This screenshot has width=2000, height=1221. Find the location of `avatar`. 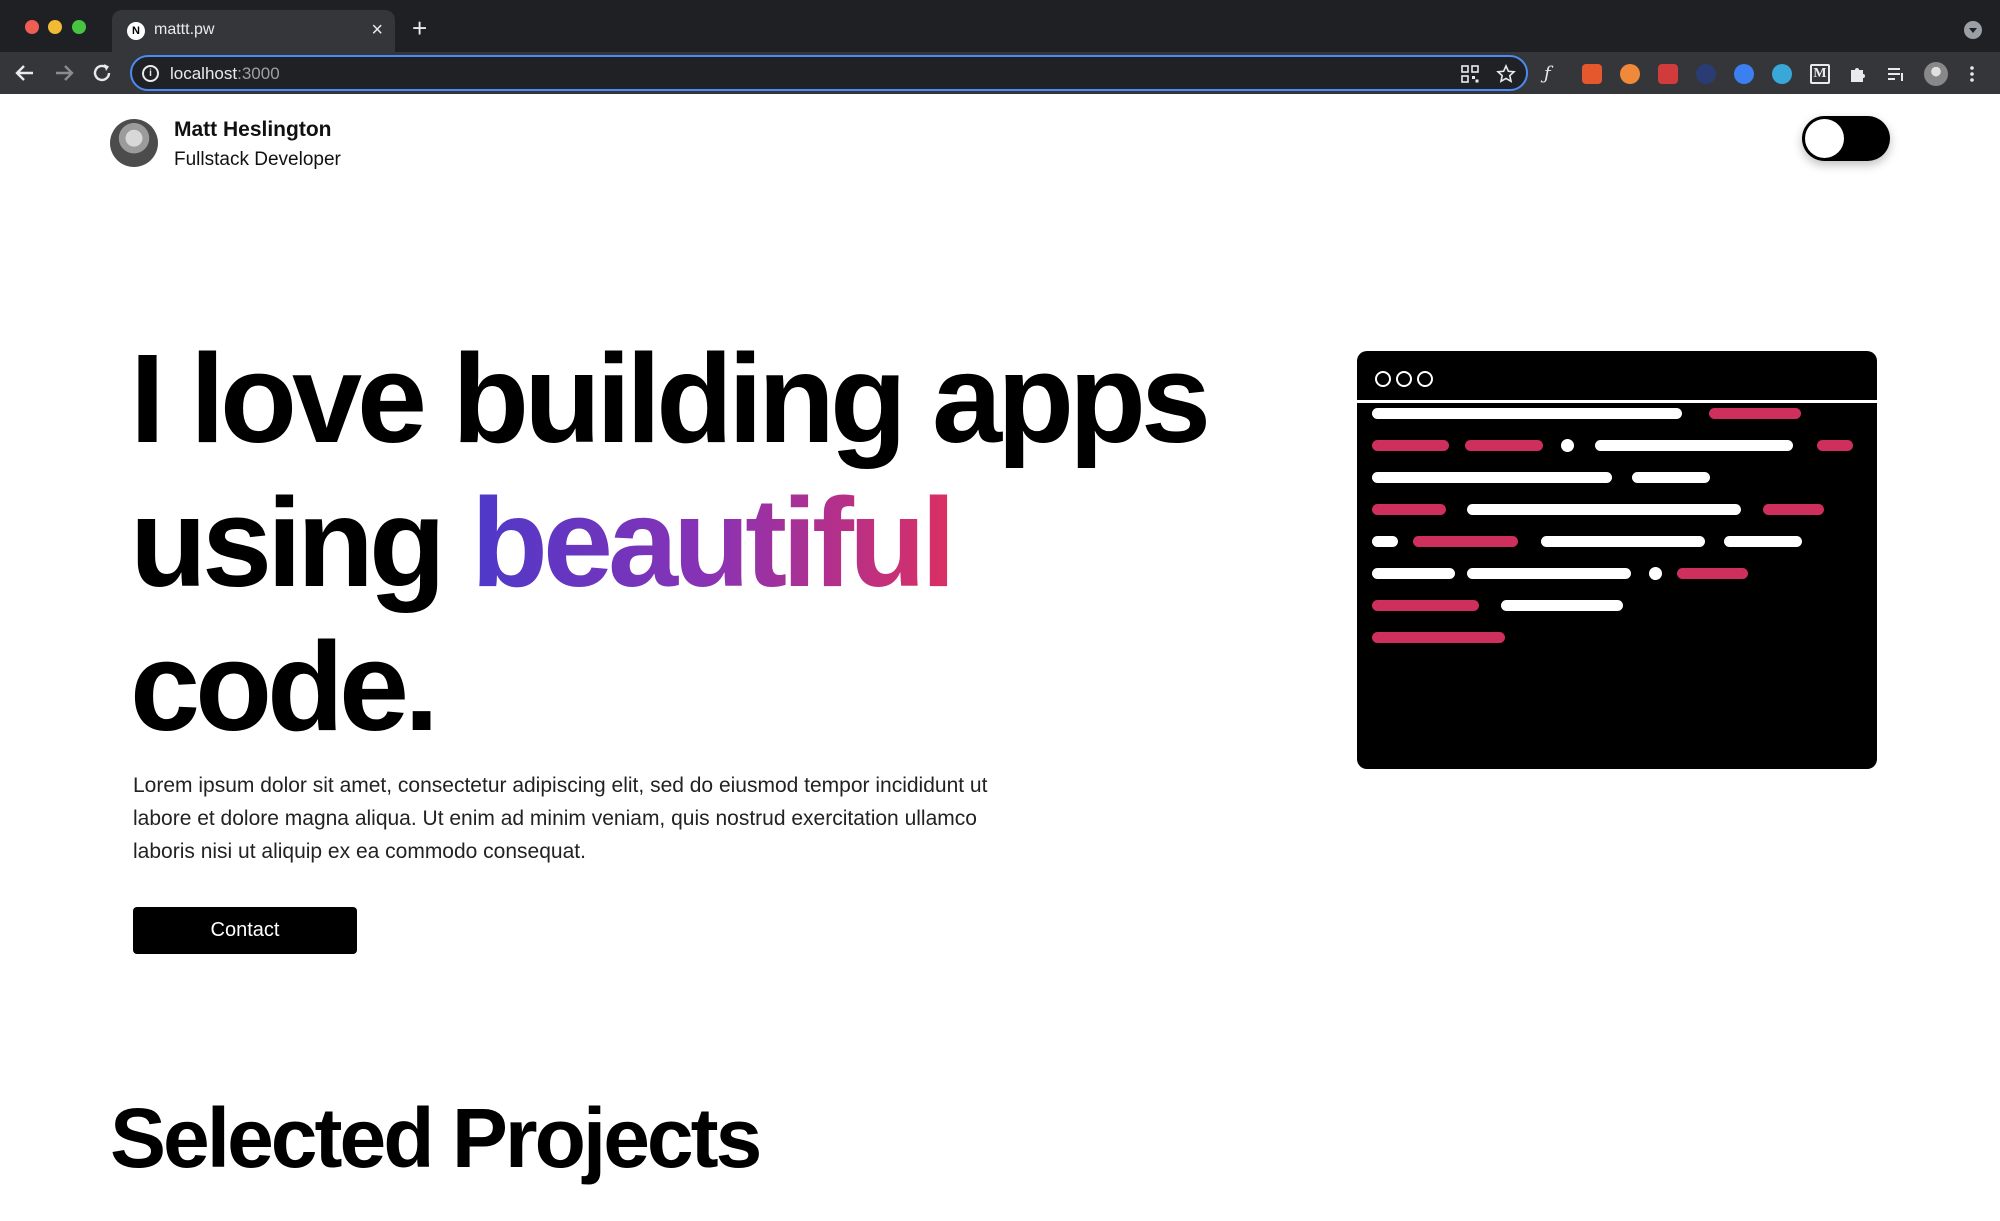

avatar is located at coordinates (134, 143).